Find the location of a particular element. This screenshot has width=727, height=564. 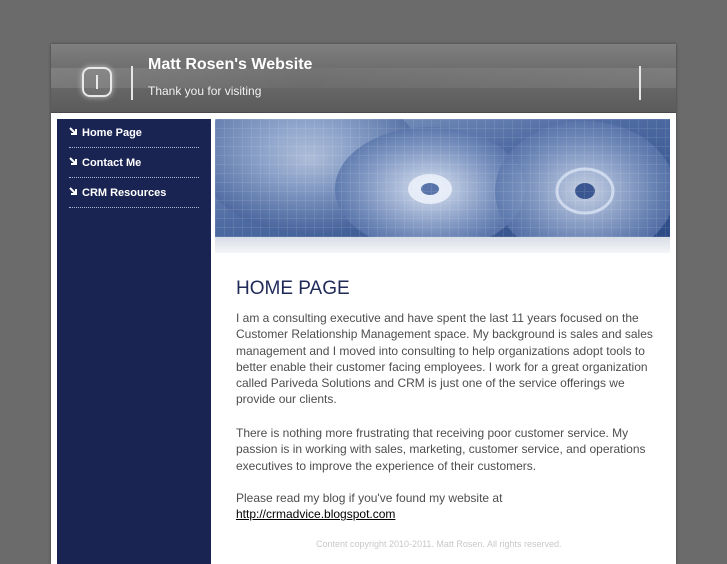

logo-bar is located at coordinates (97, 82).